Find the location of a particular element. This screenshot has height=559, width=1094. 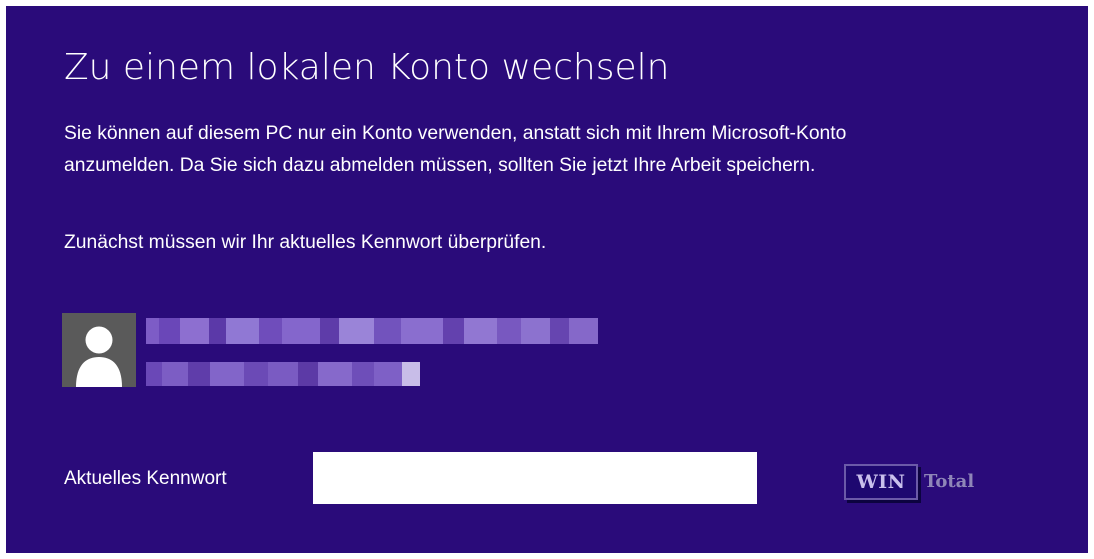

current-password-label: Aktuelles Kennwort is located at coordinates (145, 478).